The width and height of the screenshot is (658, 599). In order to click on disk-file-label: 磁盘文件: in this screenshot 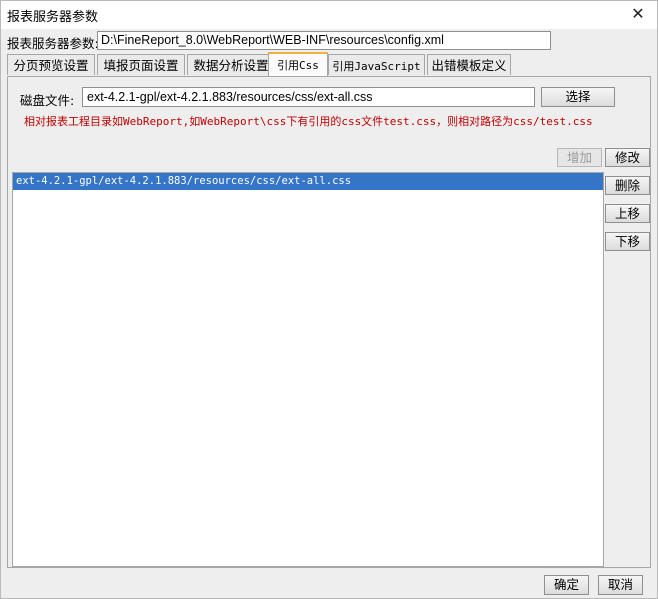, I will do `click(47, 100)`.